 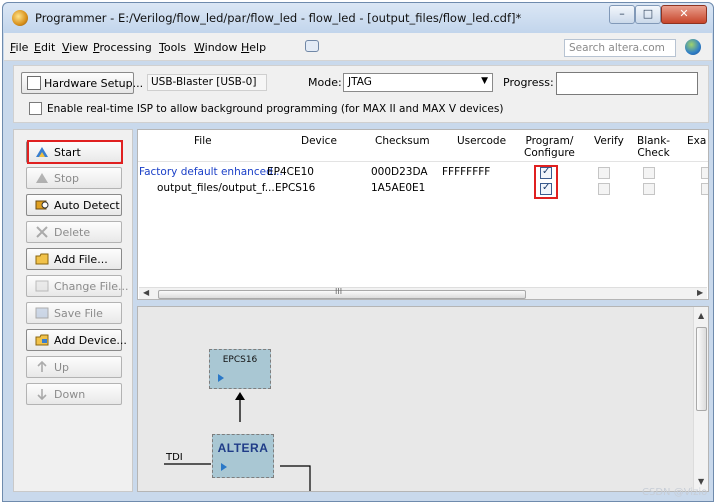 I want to click on csdn-watermark: CSDN @Vizio, so click(x=675, y=492).